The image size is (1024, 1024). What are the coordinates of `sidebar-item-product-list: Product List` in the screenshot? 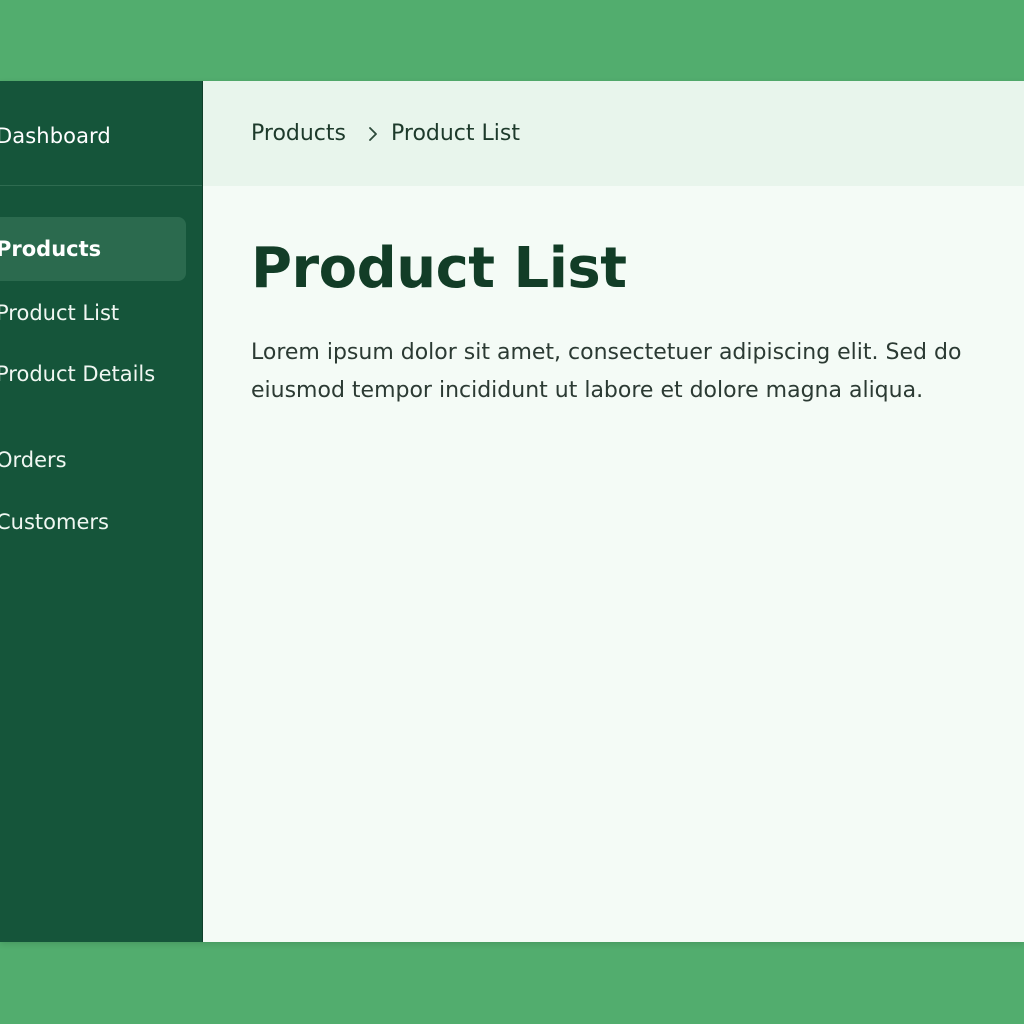 It's located at (59, 313).